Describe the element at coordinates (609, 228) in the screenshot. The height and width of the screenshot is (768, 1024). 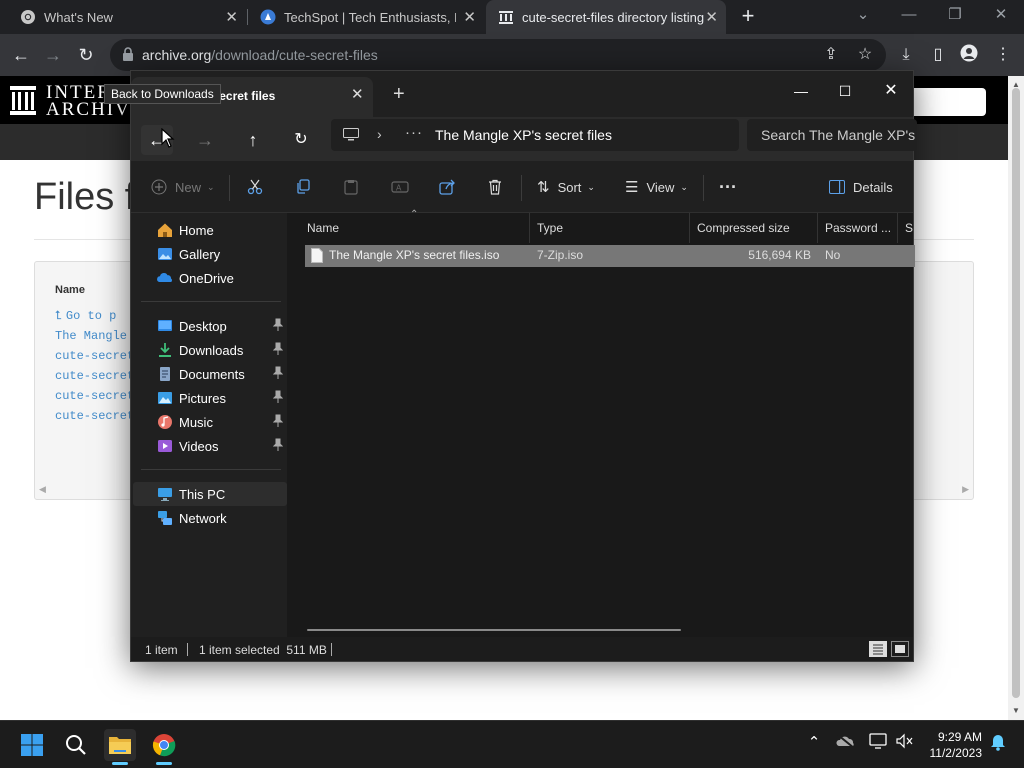
I see `column-header-type: Type` at that location.